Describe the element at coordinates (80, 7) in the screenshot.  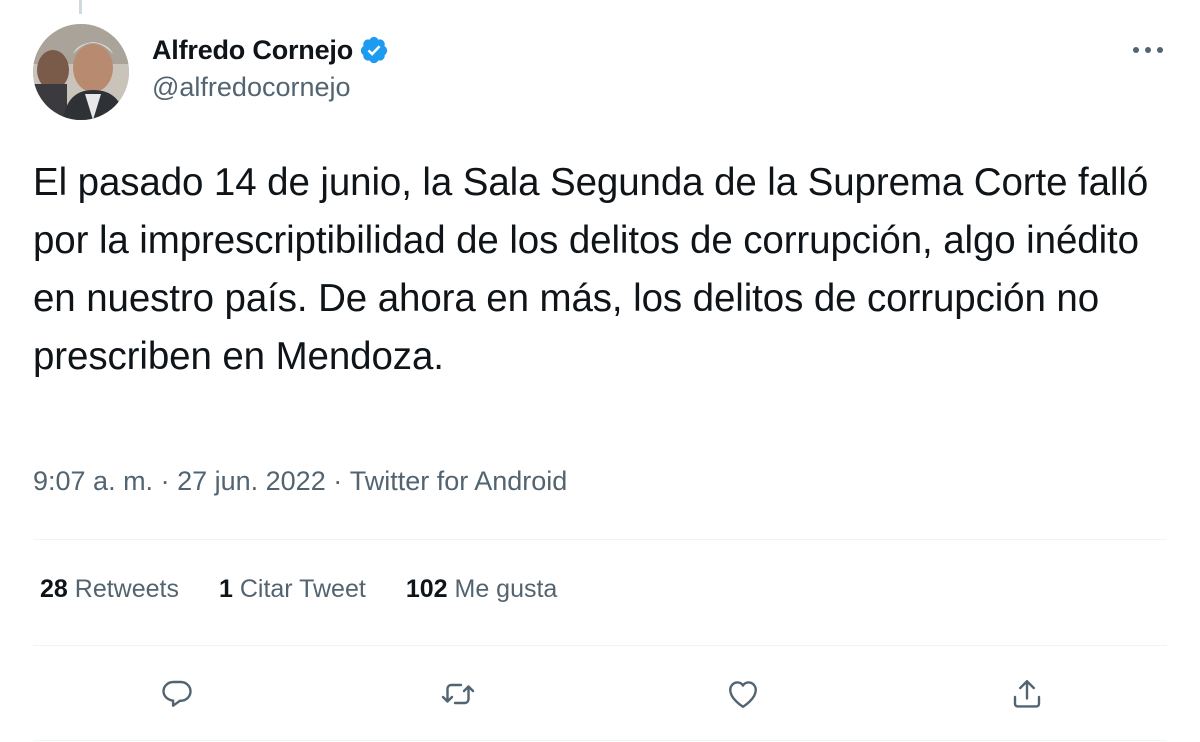
I see `thread-connector-line` at that location.